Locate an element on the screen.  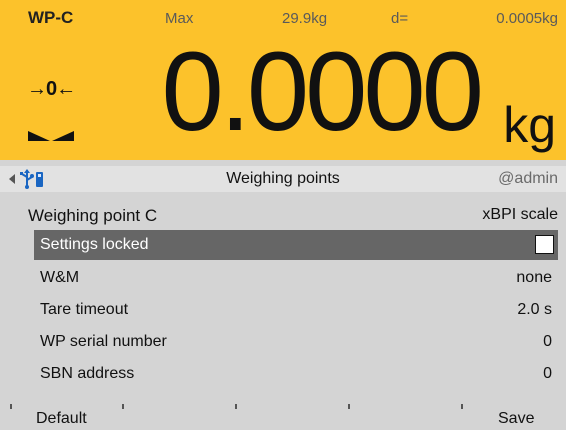
menu-row-label: SBN address is located at coordinates (87, 373).